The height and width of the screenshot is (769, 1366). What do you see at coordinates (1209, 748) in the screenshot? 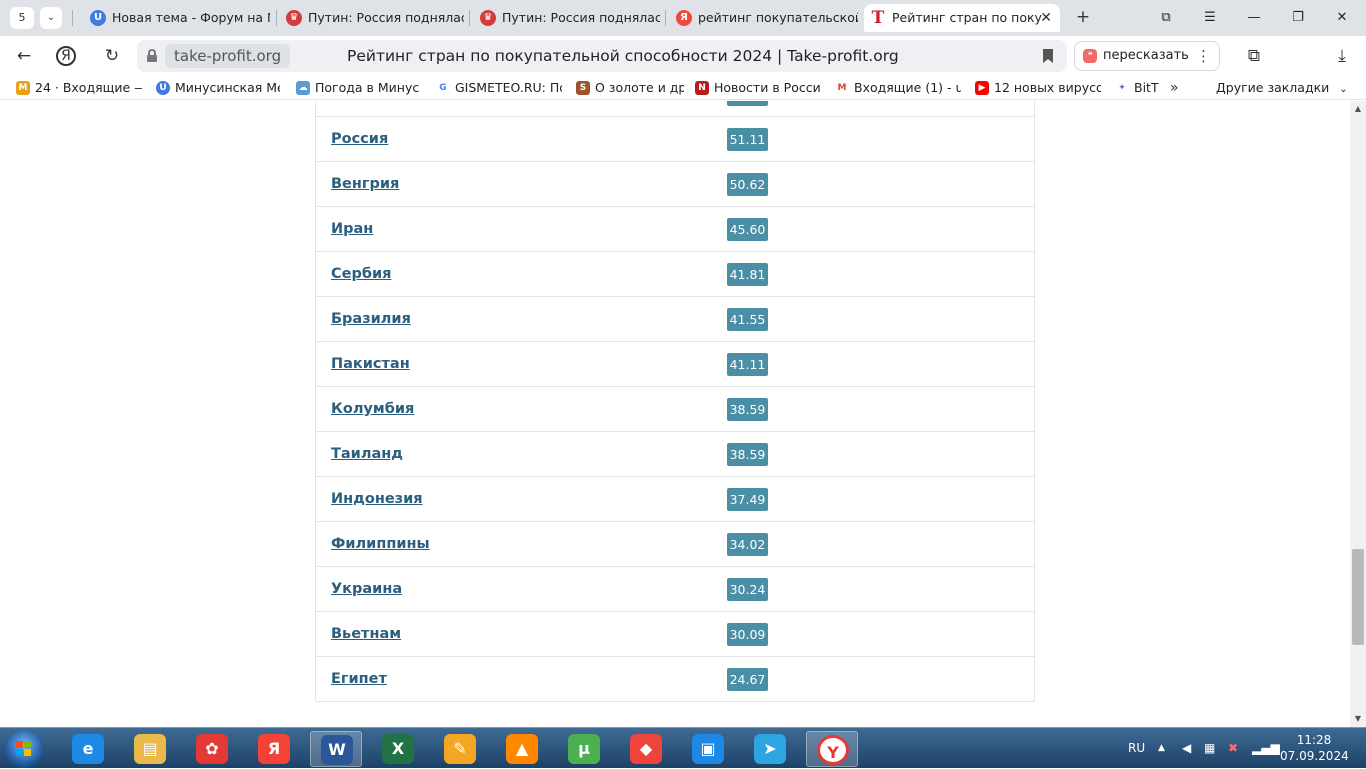
I see `action-center-icon: ▦` at bounding box center [1209, 748].